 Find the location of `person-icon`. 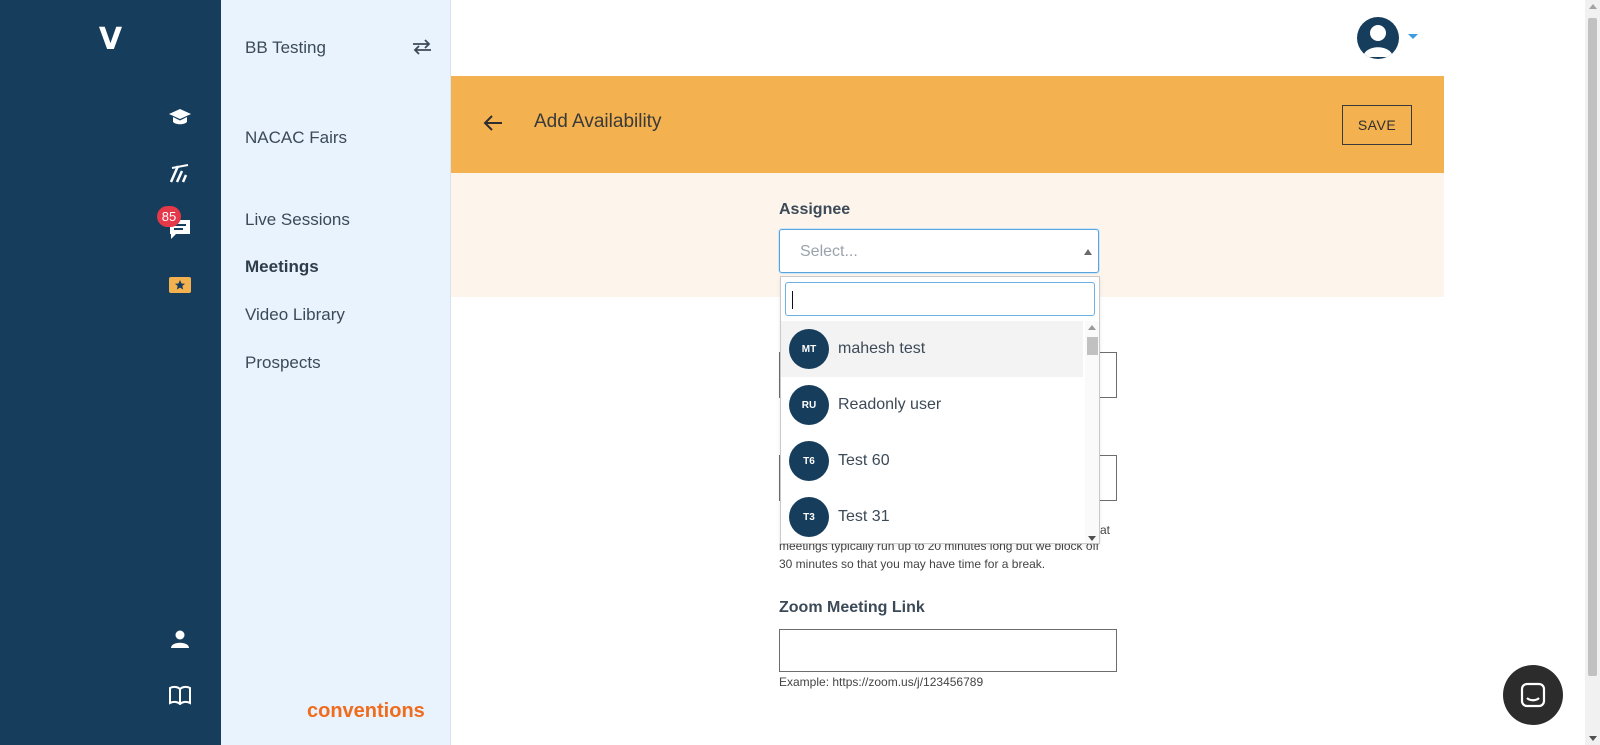

person-icon is located at coordinates (180, 639).